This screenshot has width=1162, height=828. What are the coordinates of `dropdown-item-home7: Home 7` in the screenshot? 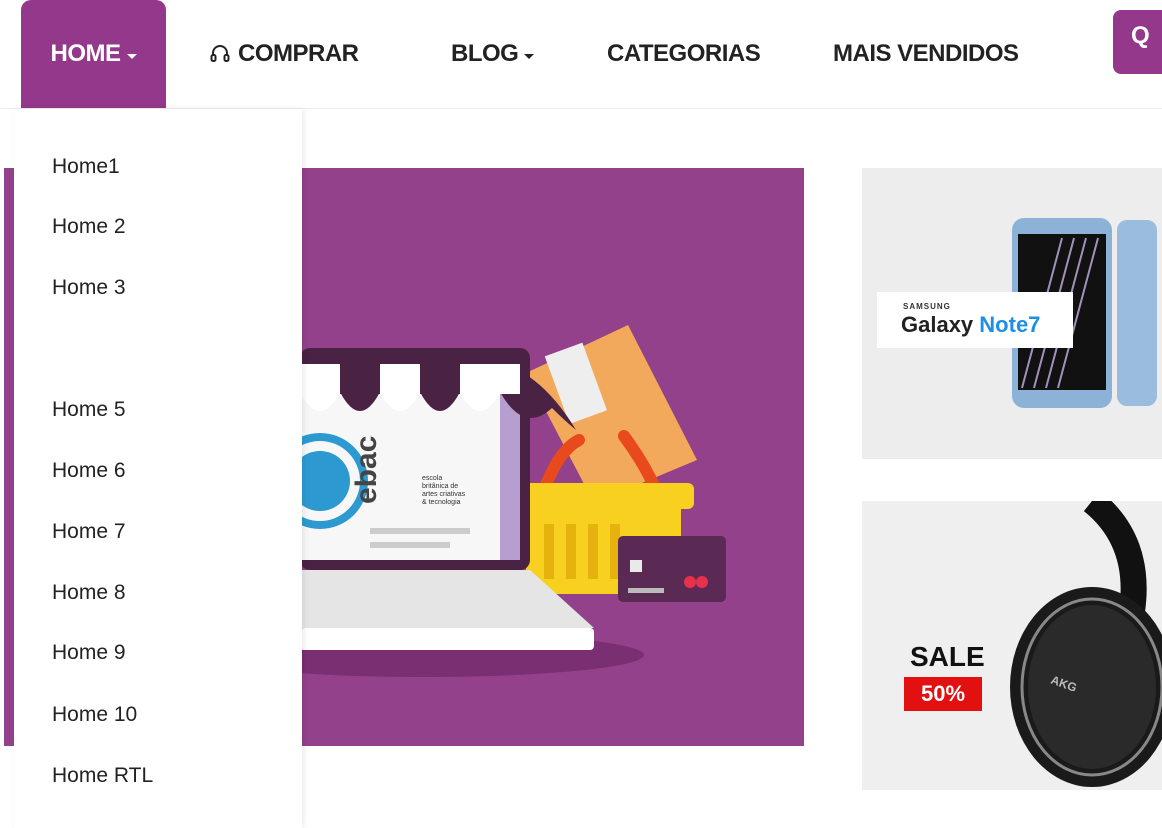 It's located at (89, 532).